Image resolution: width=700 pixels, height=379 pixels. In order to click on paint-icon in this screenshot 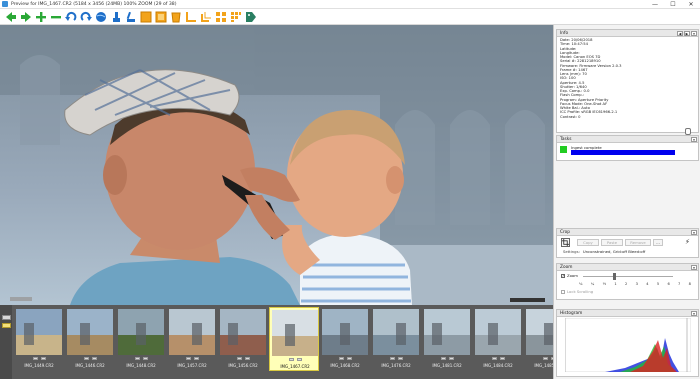, I will do `click(115, 16)`.